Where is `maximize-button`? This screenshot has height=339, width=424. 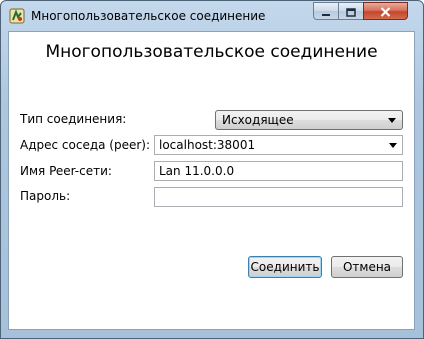 maximize-button is located at coordinates (351, 11).